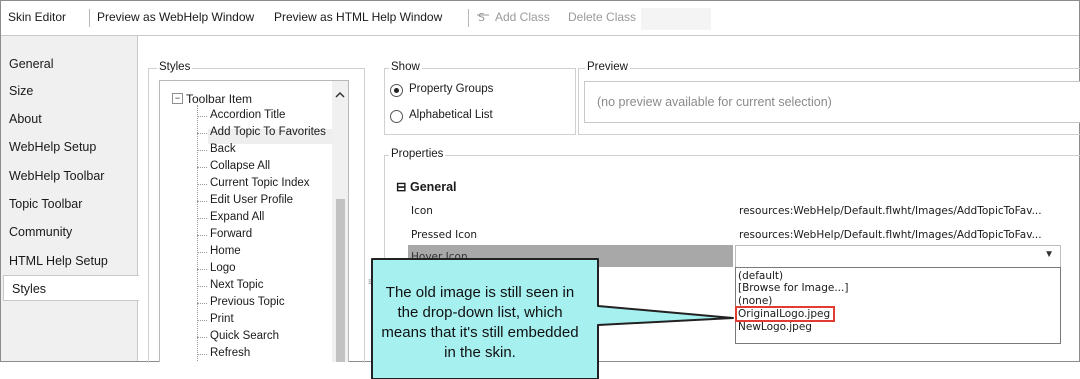 This screenshot has width=1080, height=379. Describe the element at coordinates (69, 91) in the screenshot. I see `nav-item-size: Size` at that location.